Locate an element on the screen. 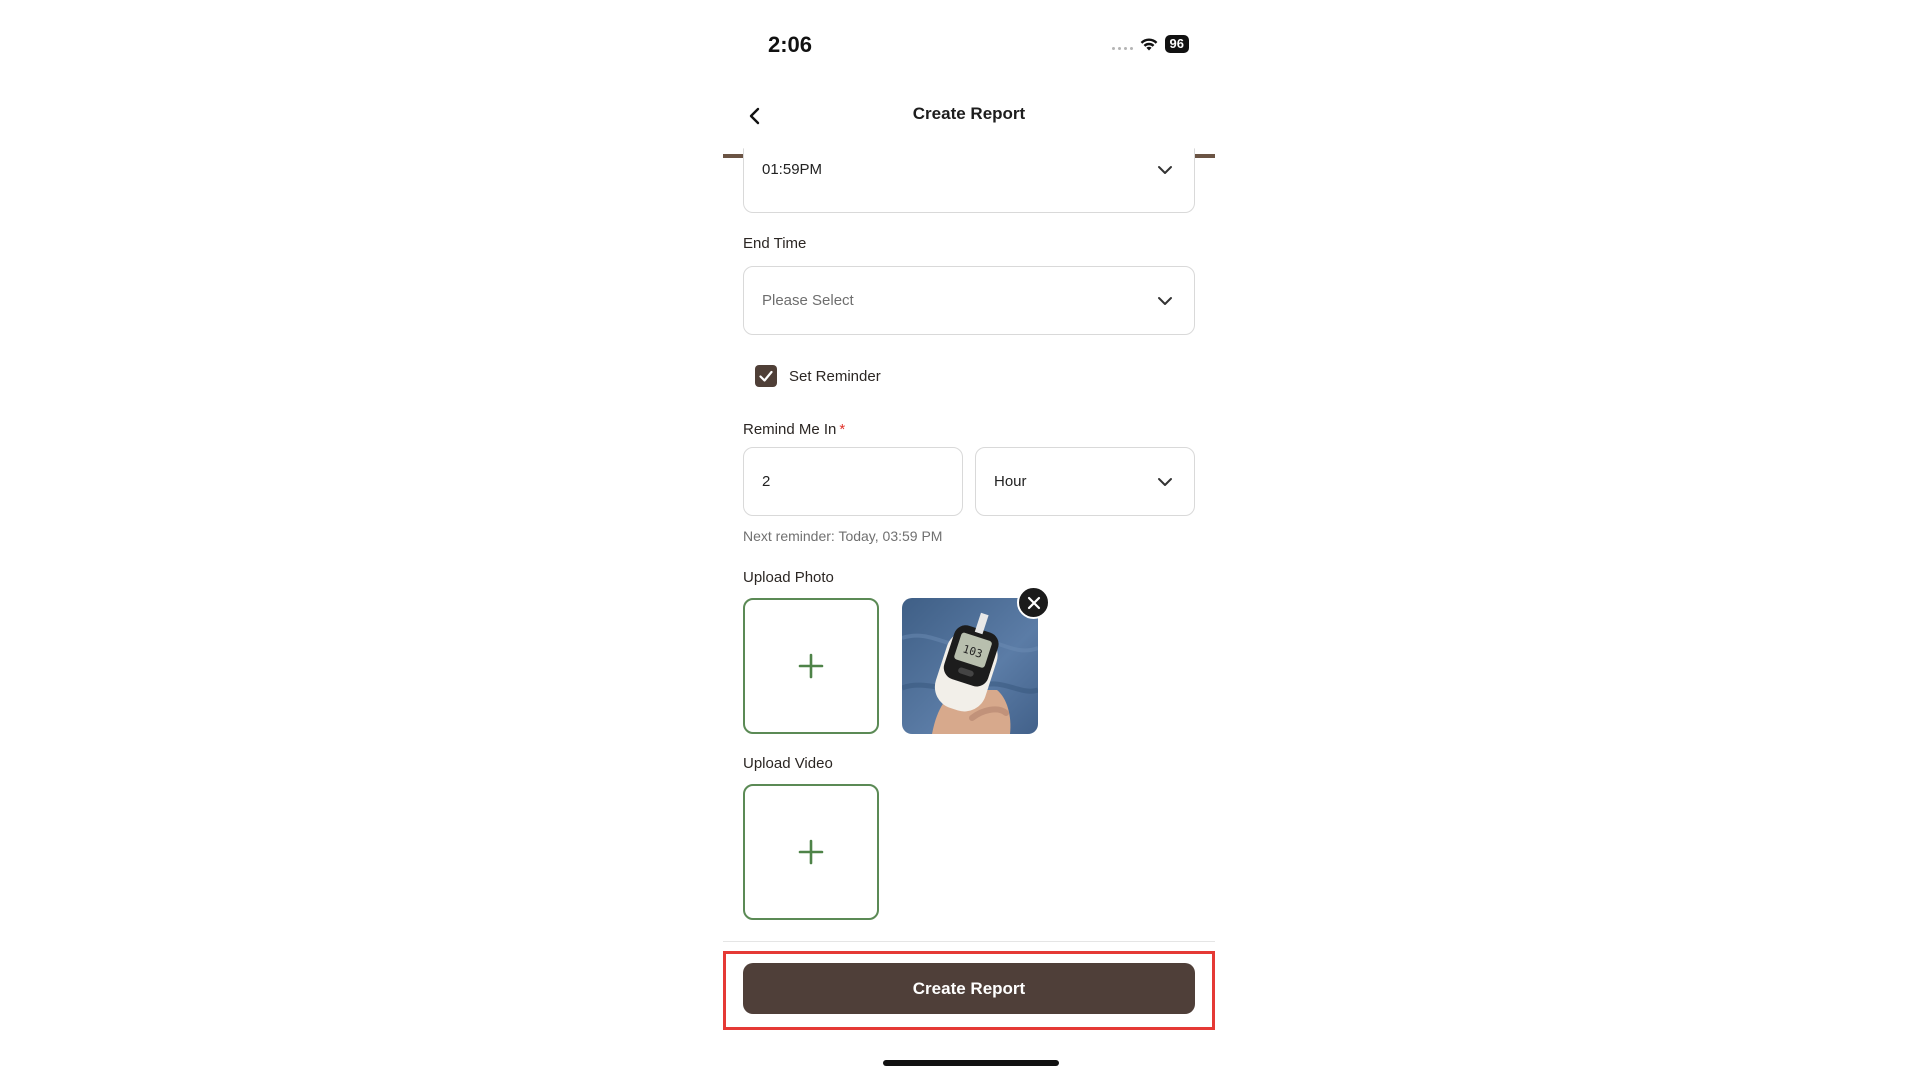  footer-divider is located at coordinates (969, 941).